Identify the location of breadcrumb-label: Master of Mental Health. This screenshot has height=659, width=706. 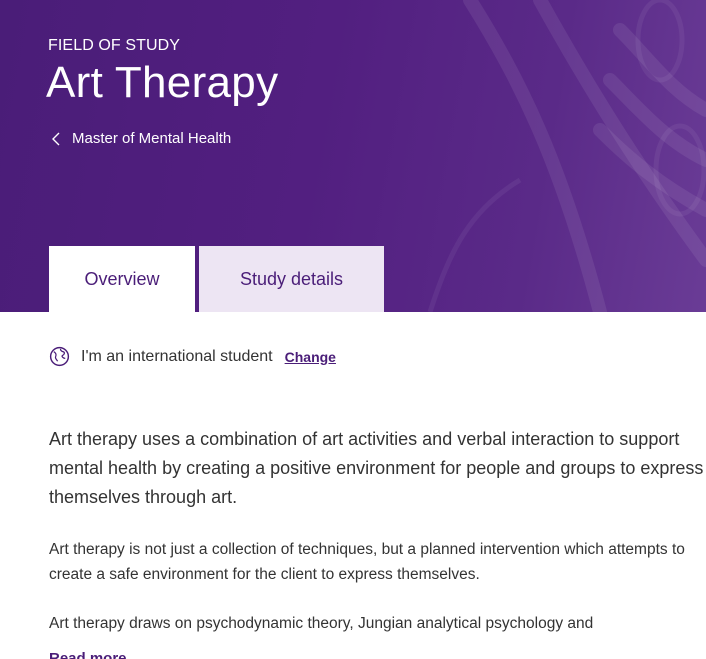
(152, 138).